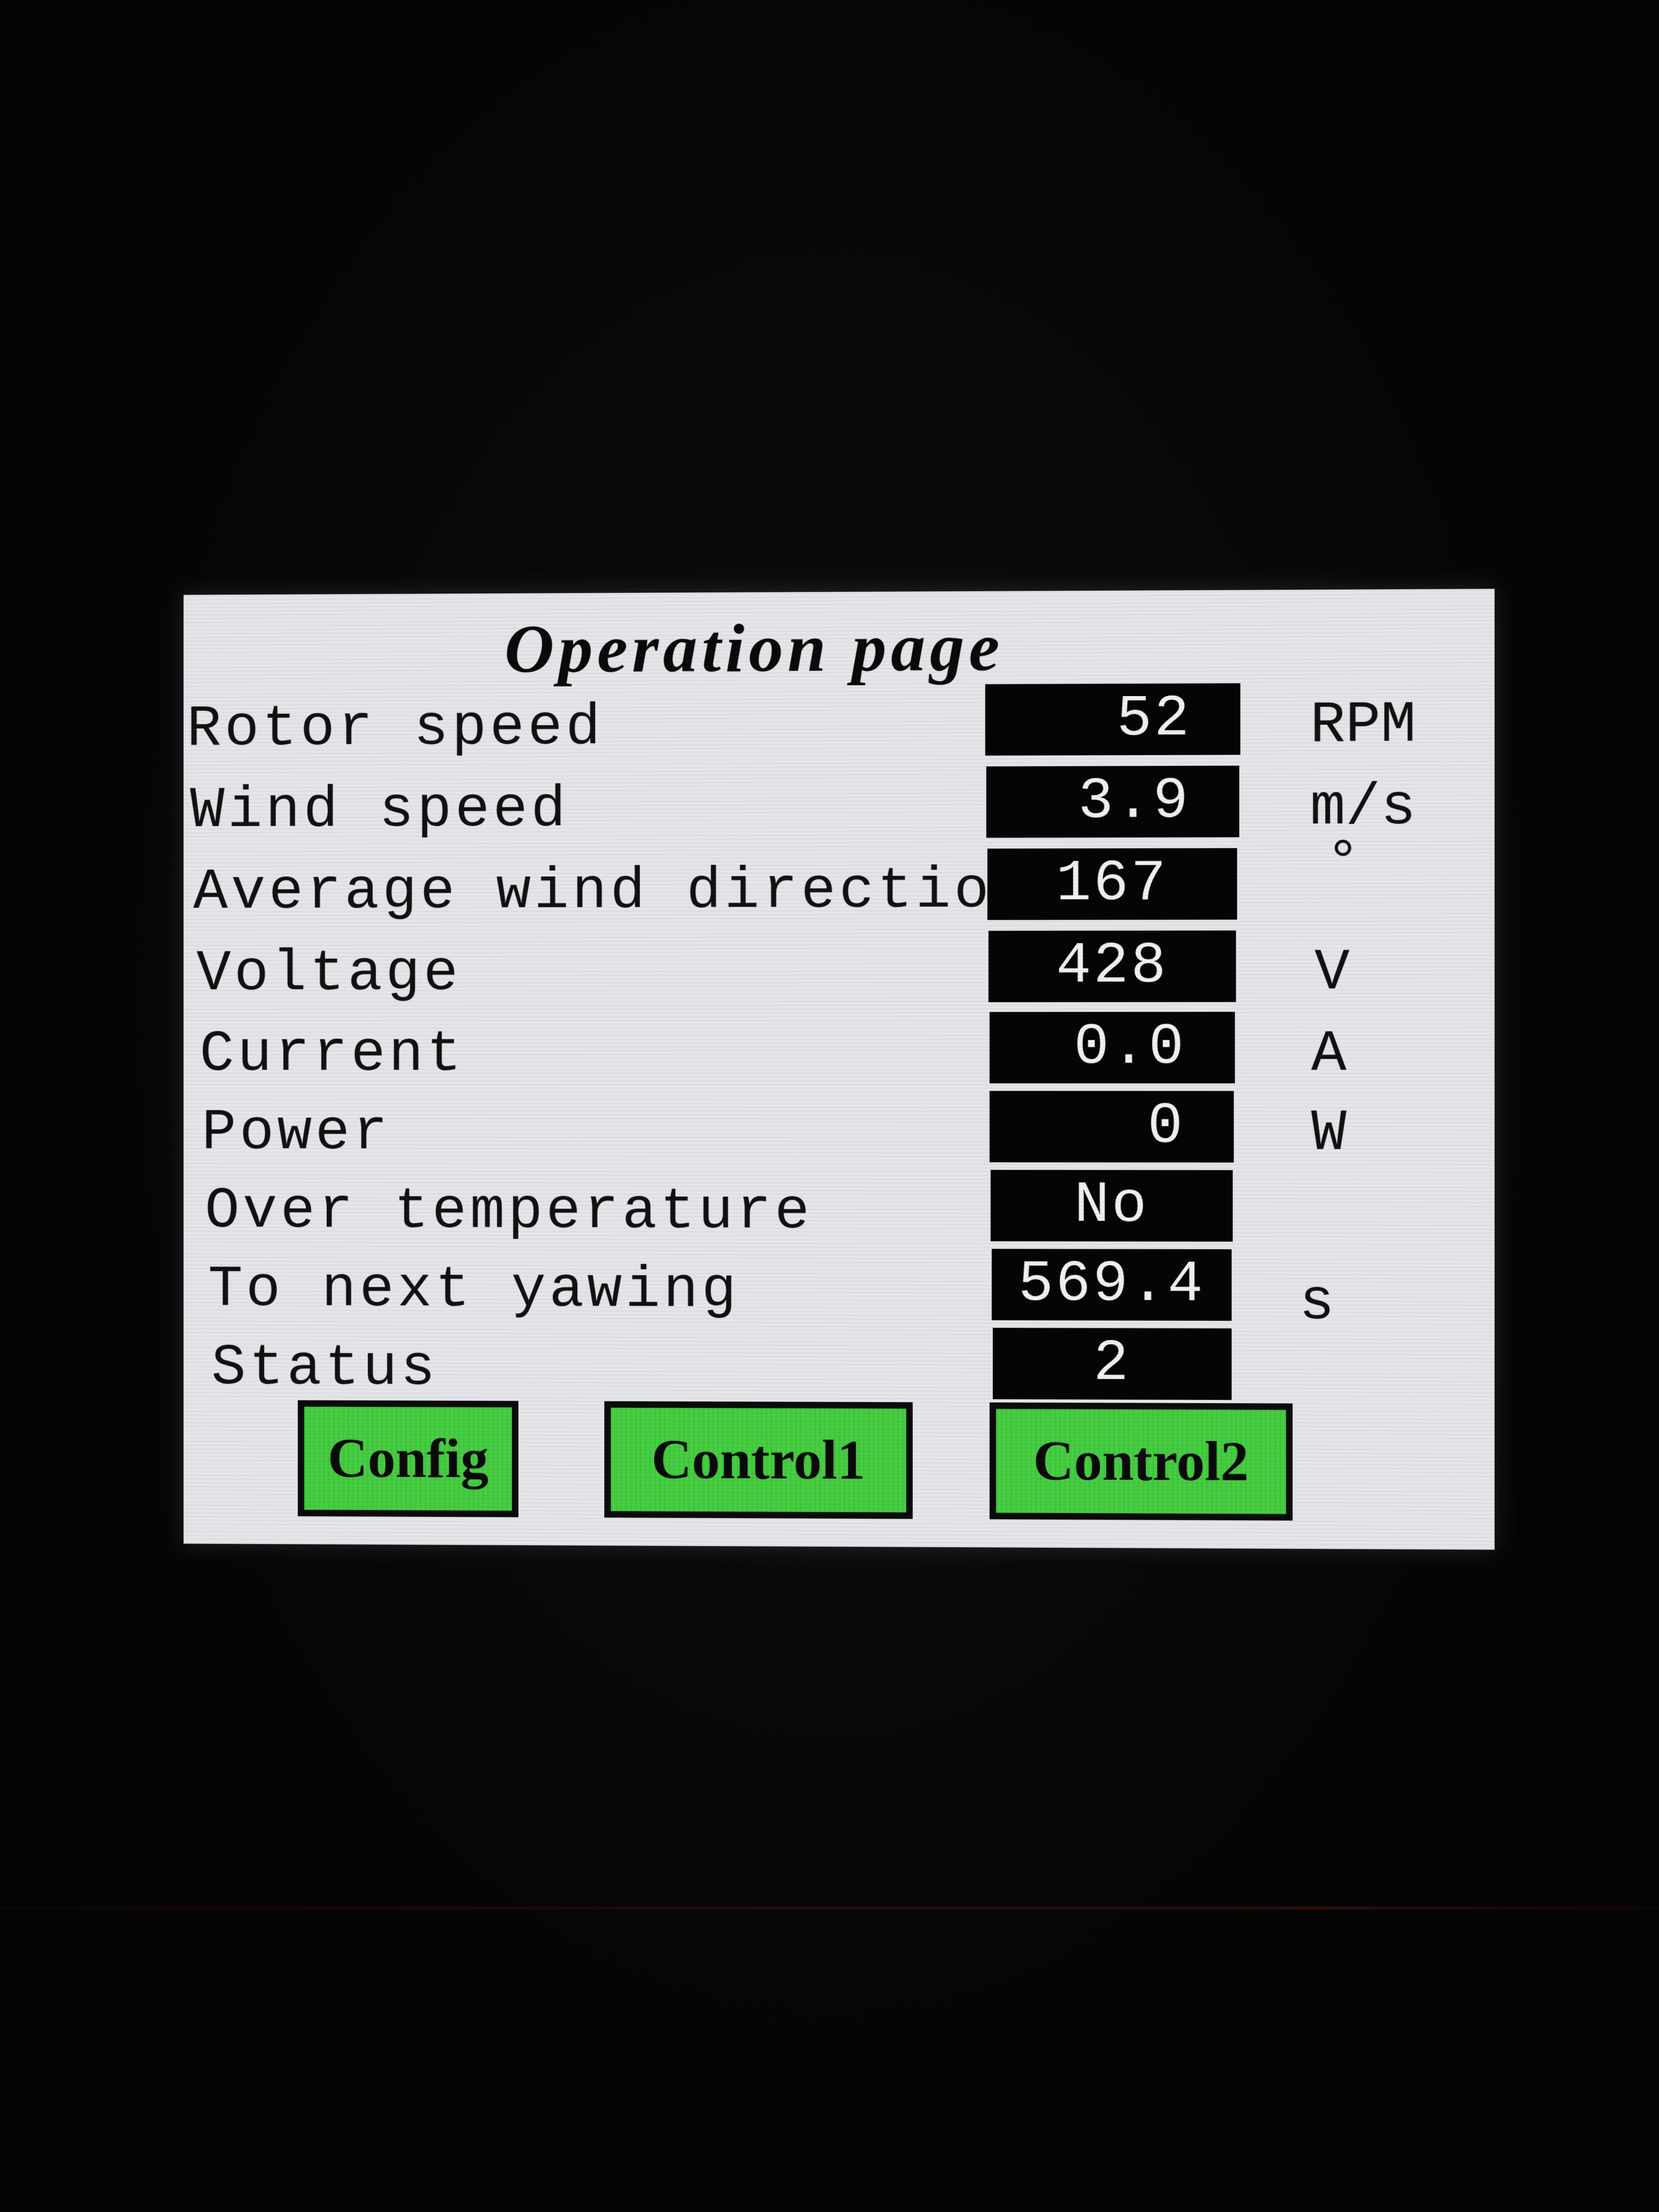  I want to click on row-power: Power 0 W, so click(839, 1130).